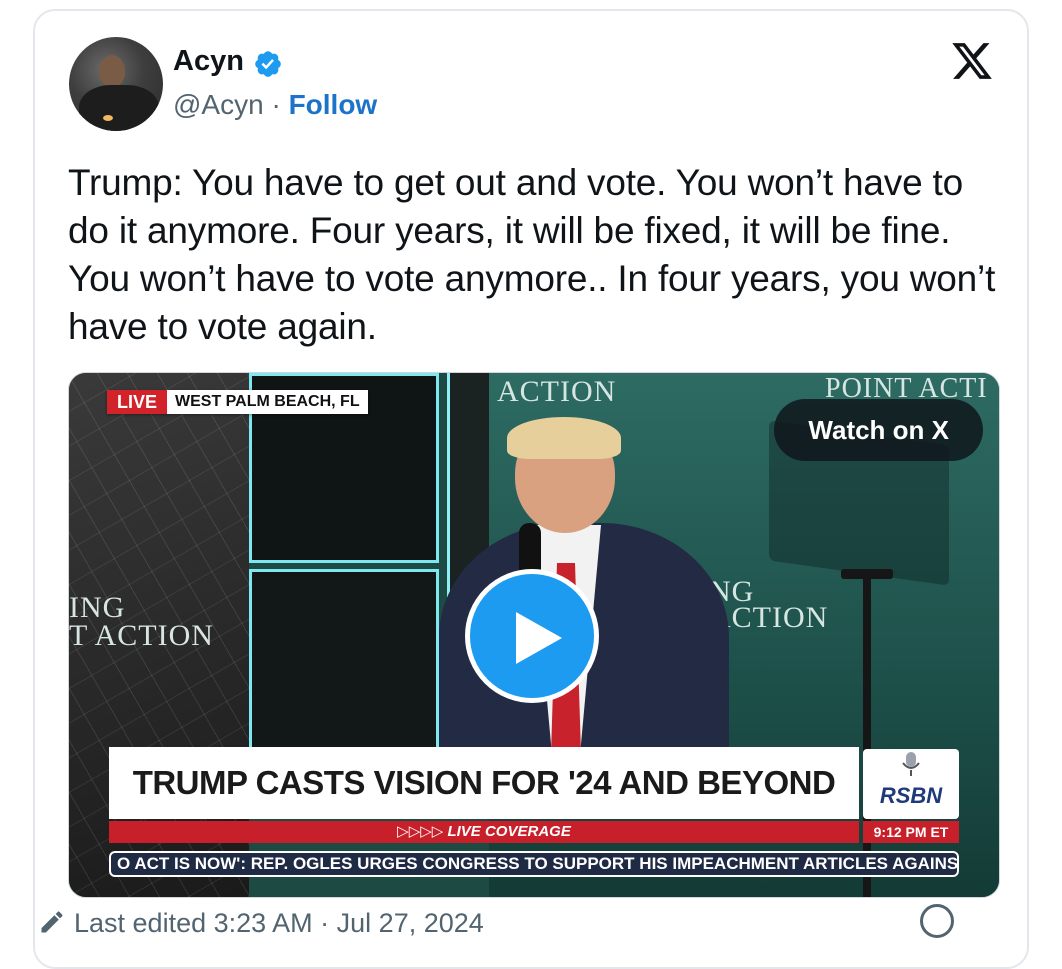 Image resolution: width=1062 pixels, height=969 pixels. What do you see at coordinates (52, 922) in the screenshot?
I see `pencil-icon` at bounding box center [52, 922].